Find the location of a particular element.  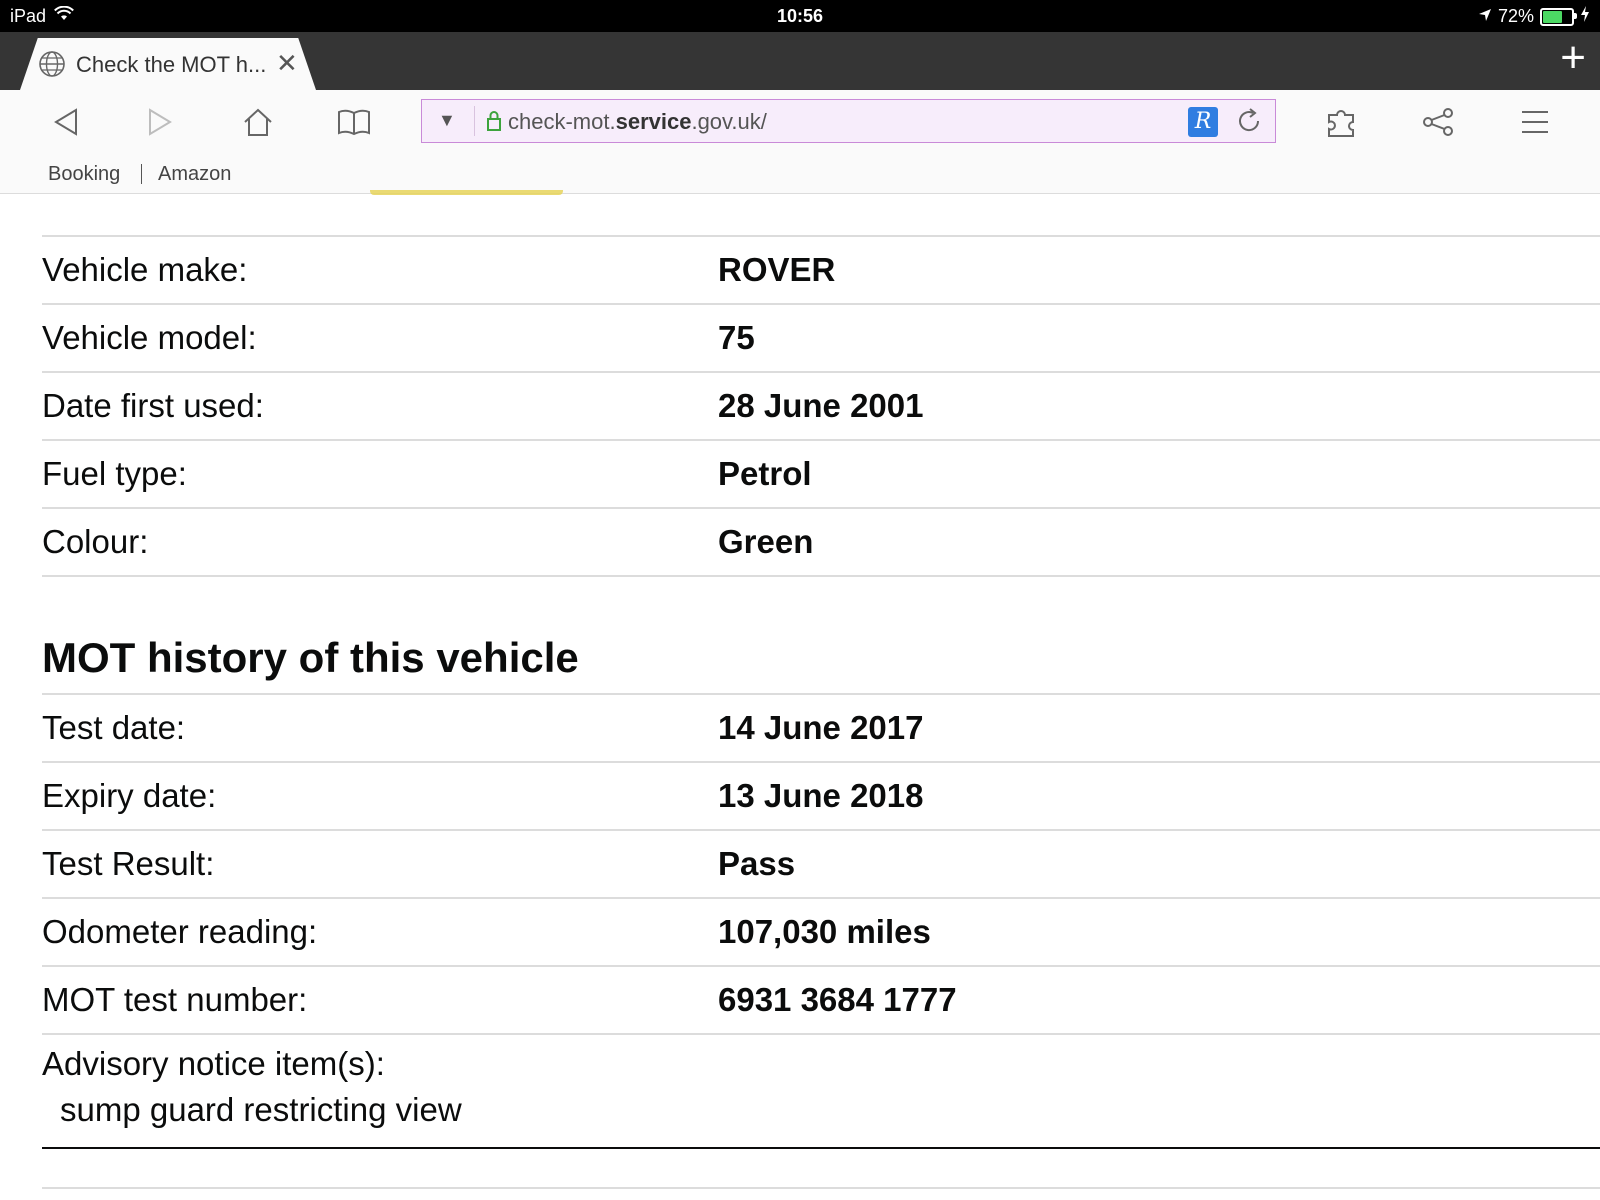

lock-icon is located at coordinates (494, 123).